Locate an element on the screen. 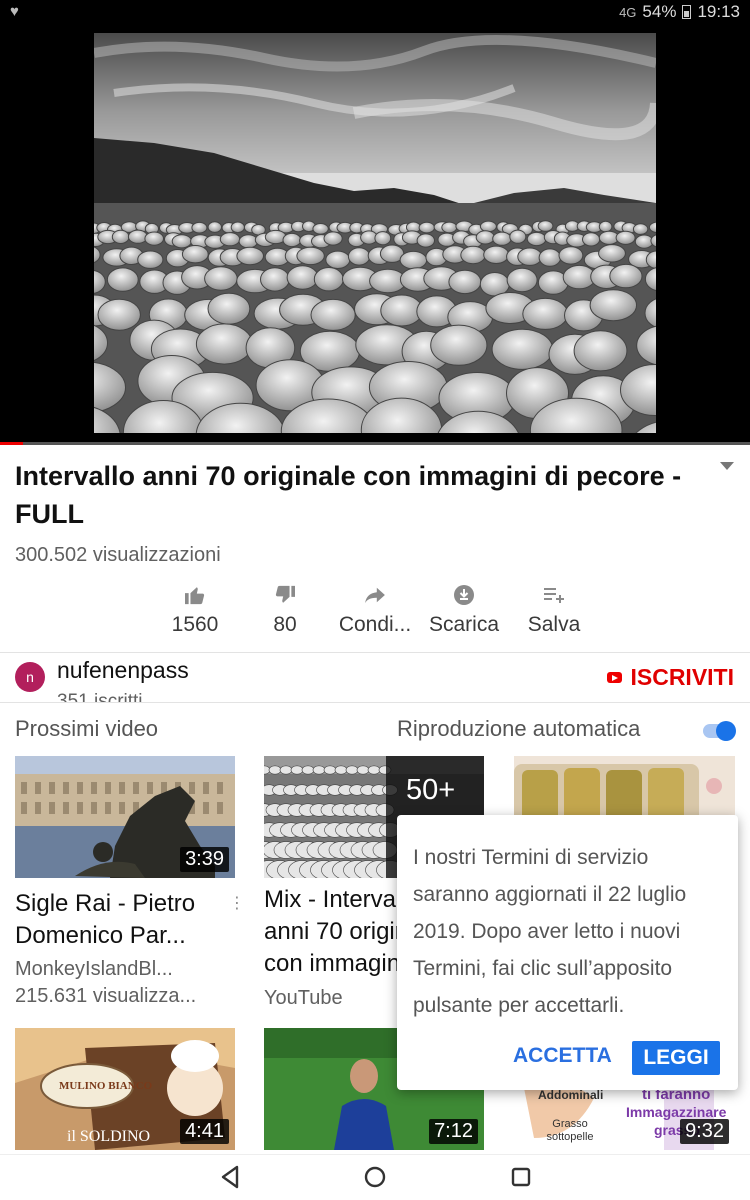 The height and width of the screenshot is (1200, 750). share-icon is located at coordinates (375, 595).